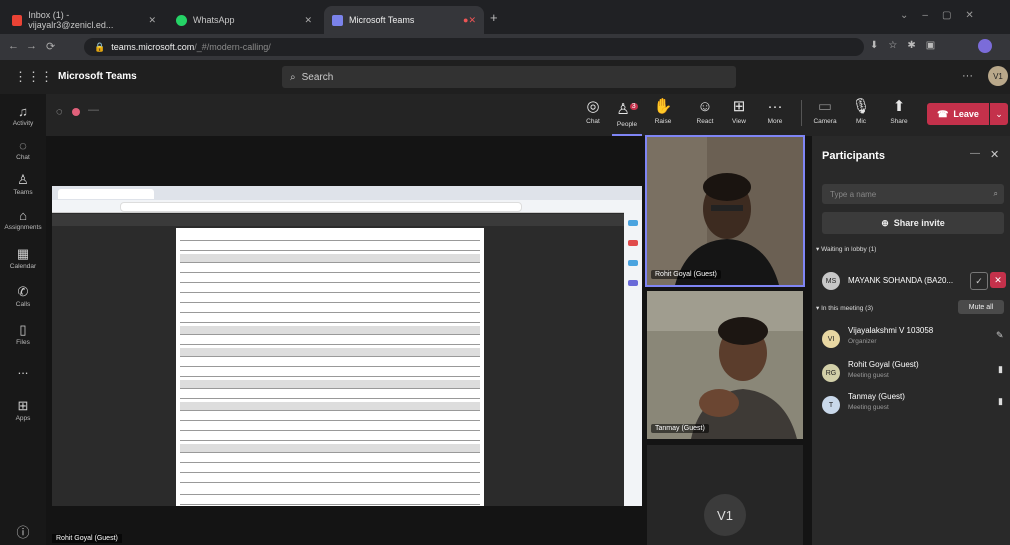 The height and width of the screenshot is (545, 1010). I want to click on toolbar-label: React, so click(705, 121).